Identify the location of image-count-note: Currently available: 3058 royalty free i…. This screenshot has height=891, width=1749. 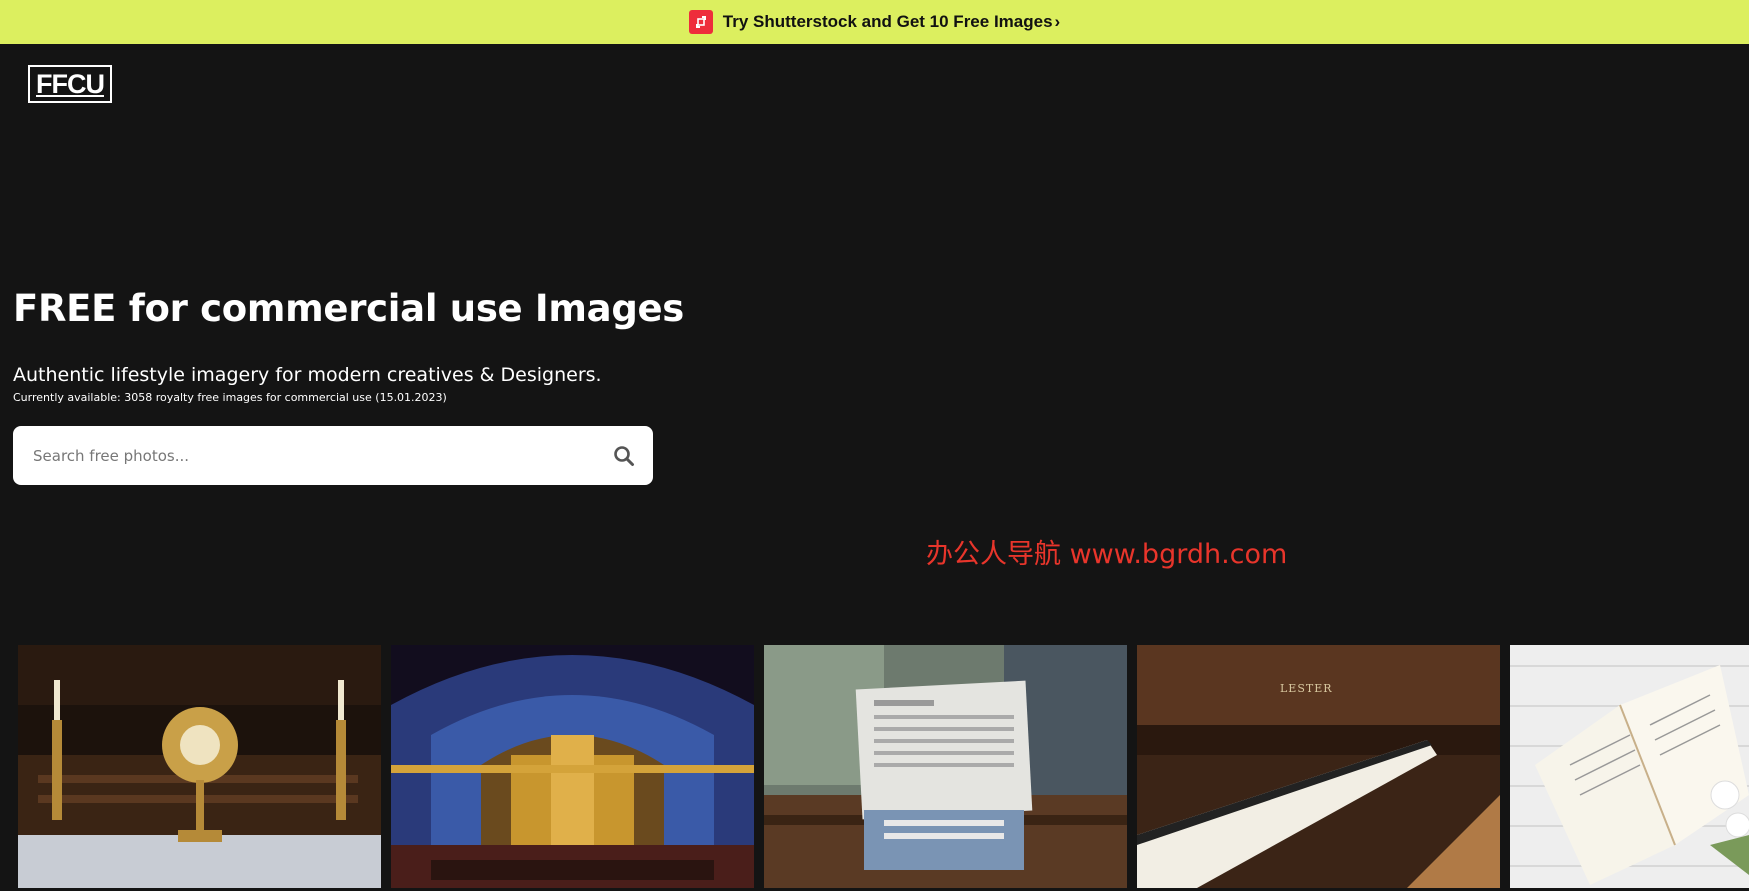
(230, 397).